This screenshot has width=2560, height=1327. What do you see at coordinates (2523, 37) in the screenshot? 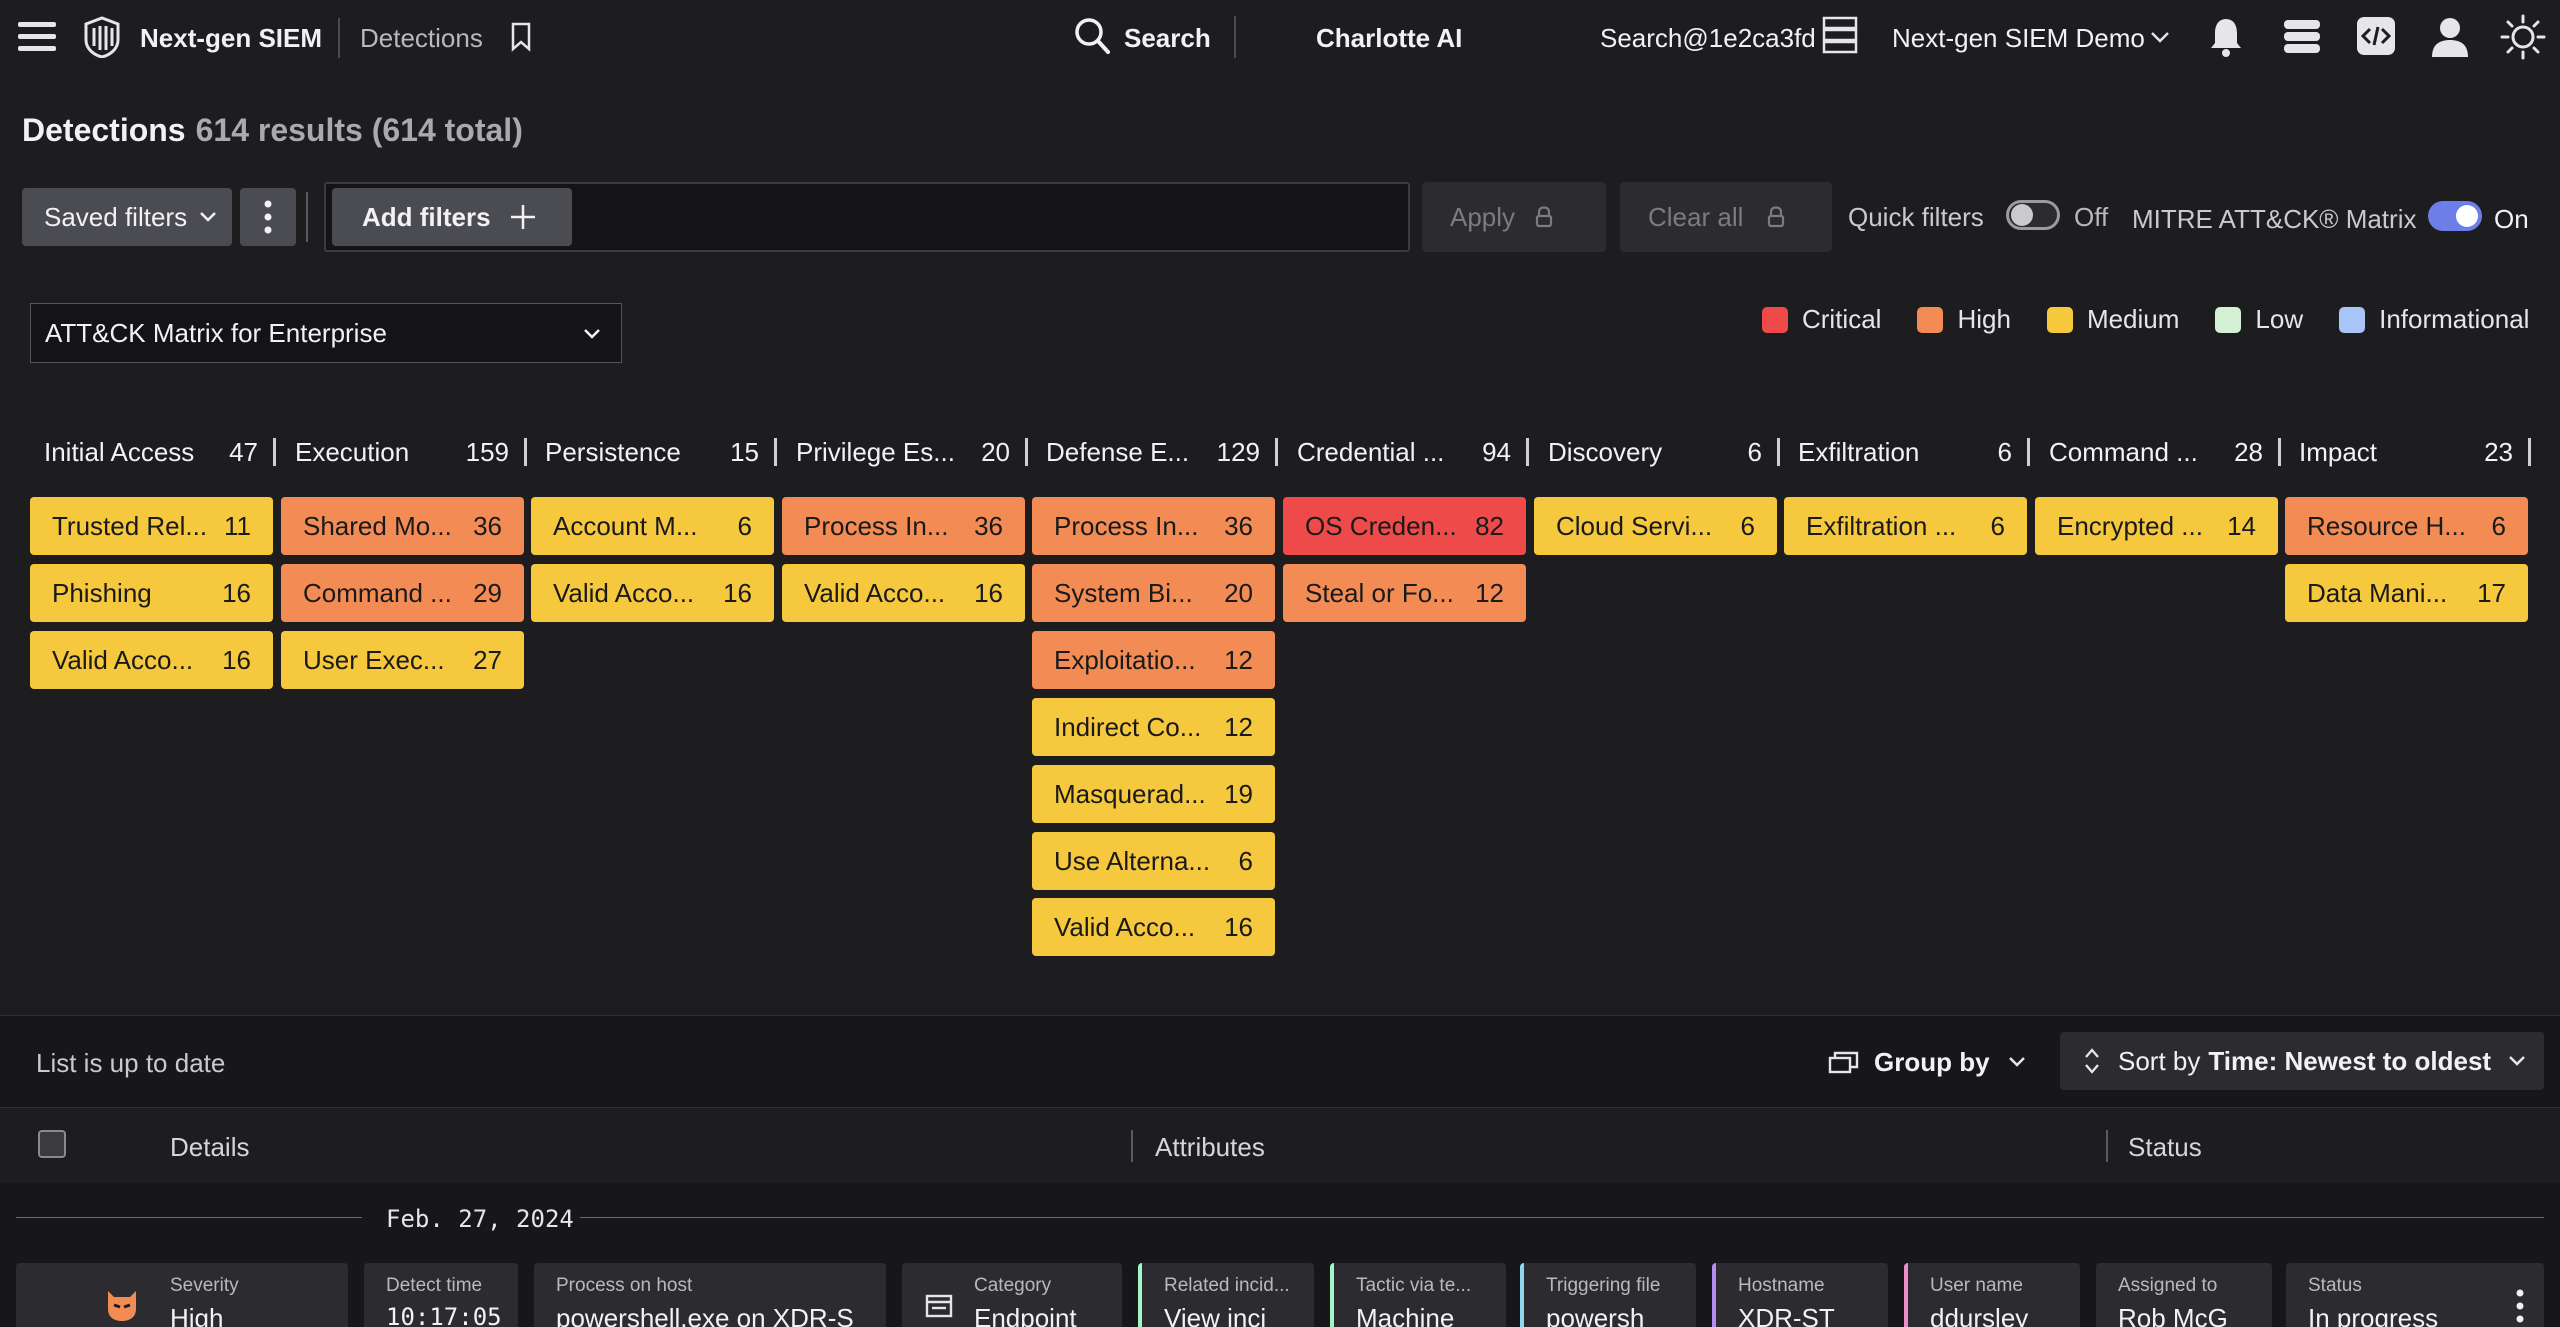
I see `theme-toggle-sun-icon` at bounding box center [2523, 37].